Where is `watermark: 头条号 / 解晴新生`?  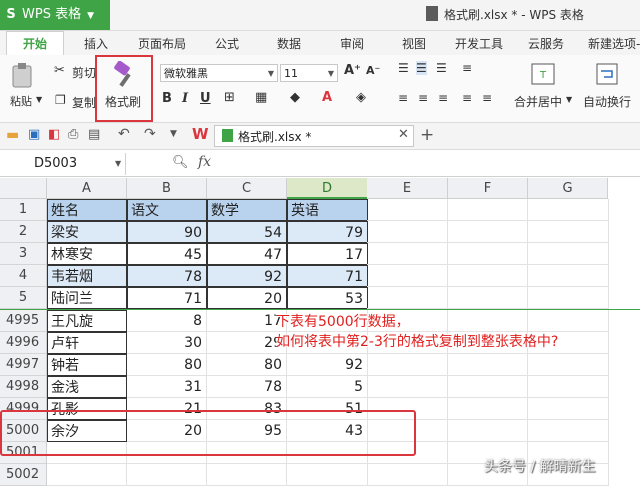
watermark: 头条号 / 解晴新生 is located at coordinates (540, 467).